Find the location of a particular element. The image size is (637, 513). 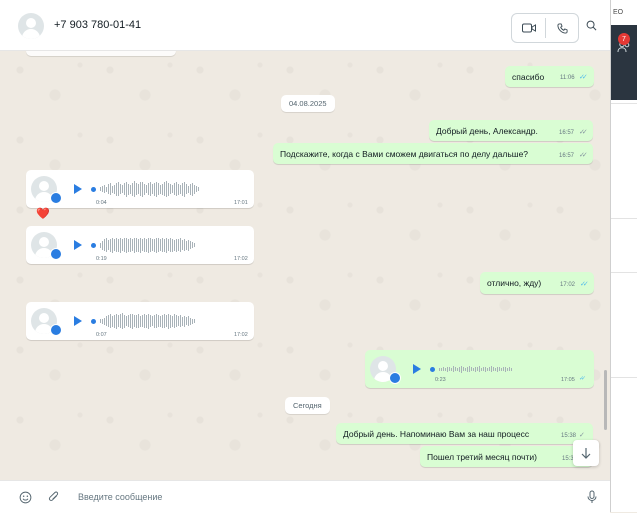

message-bubble: Пошел третий месяц почти) 15:3 is located at coordinates (506, 456).